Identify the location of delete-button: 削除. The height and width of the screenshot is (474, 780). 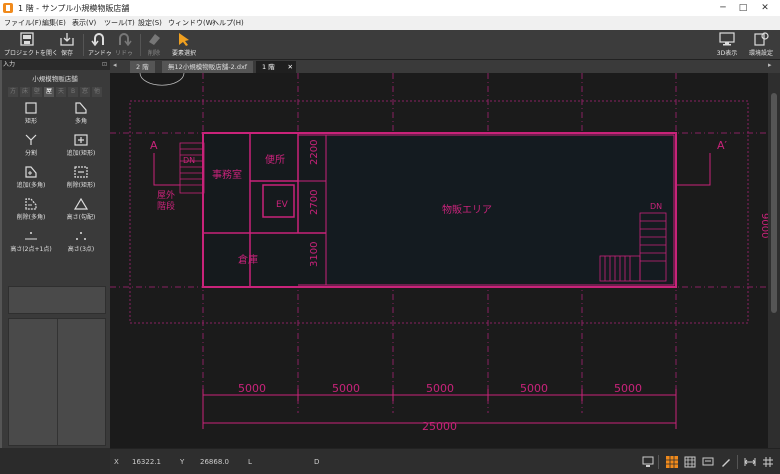
(154, 44).